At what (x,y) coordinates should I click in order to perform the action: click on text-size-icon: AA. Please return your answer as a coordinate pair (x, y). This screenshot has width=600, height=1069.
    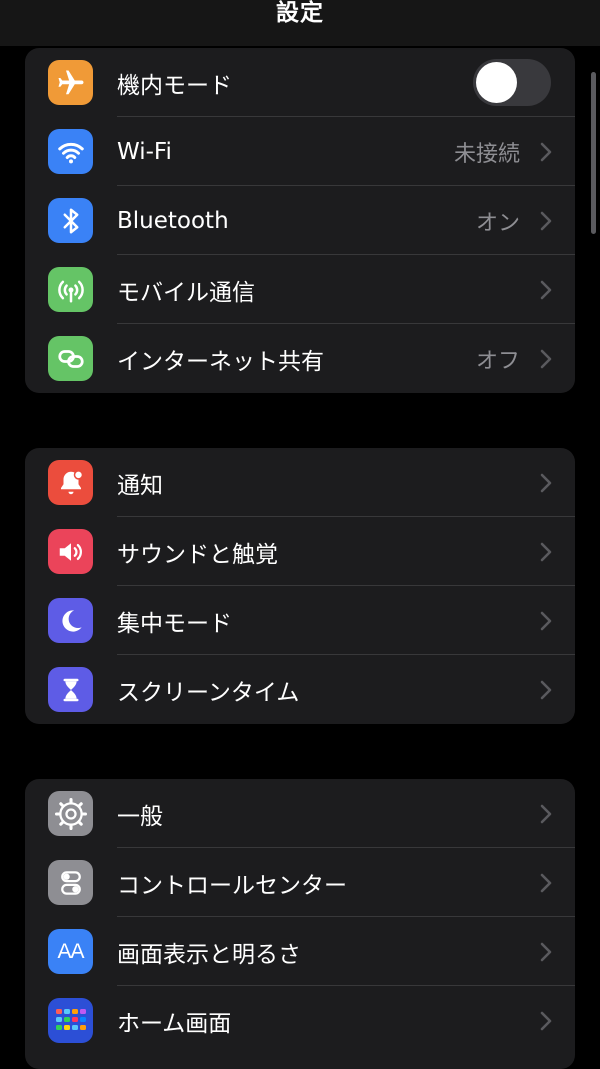
    Looking at the image, I should click on (70, 951).